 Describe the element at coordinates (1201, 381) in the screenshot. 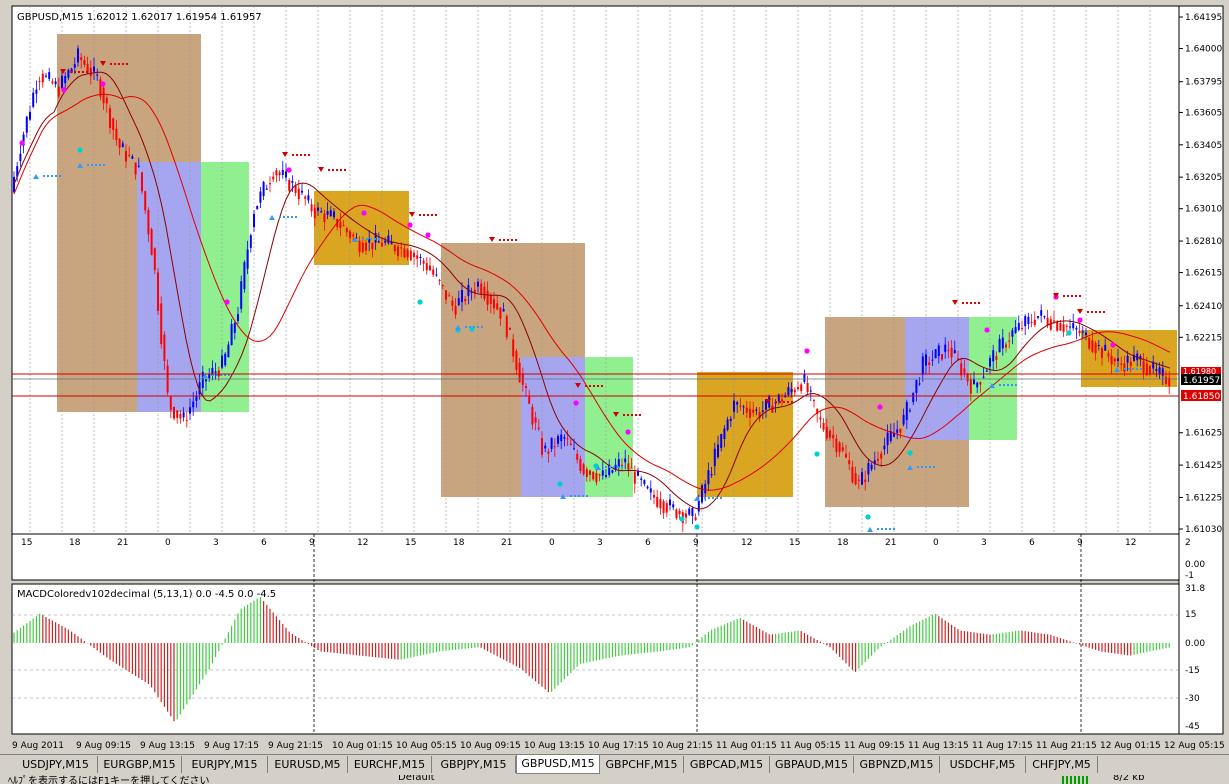

I see `current-price-label: 1.61957` at that location.